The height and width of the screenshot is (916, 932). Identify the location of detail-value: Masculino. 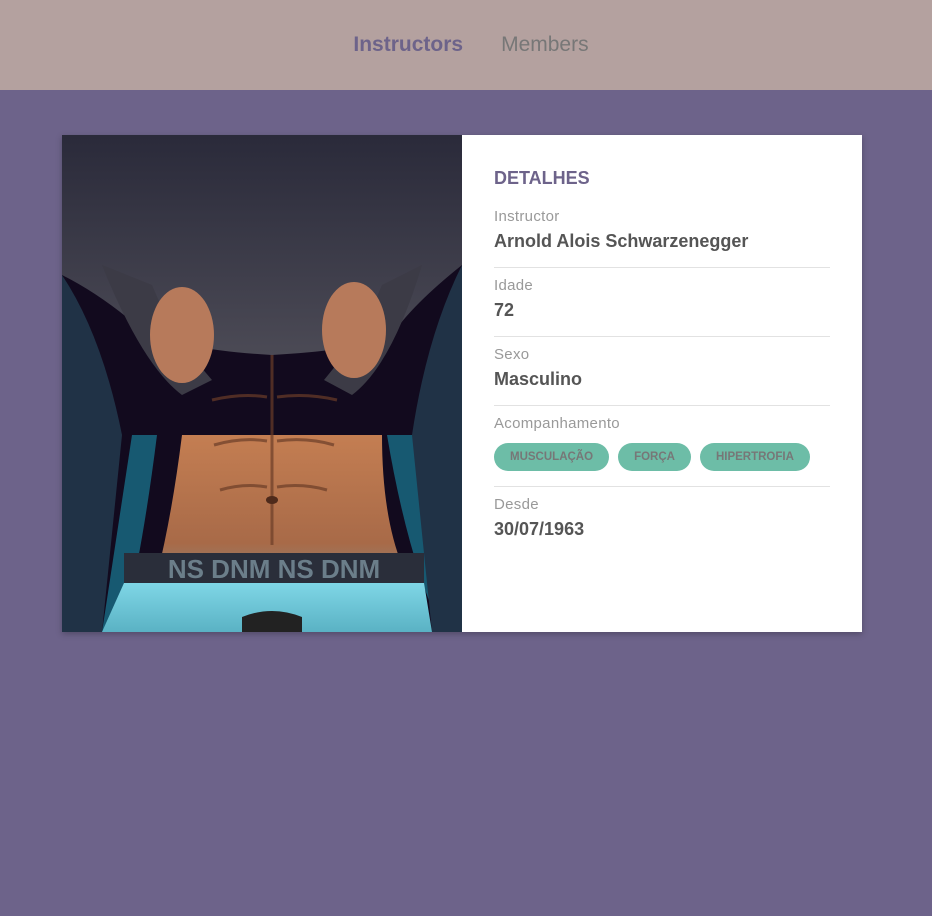
(538, 379).